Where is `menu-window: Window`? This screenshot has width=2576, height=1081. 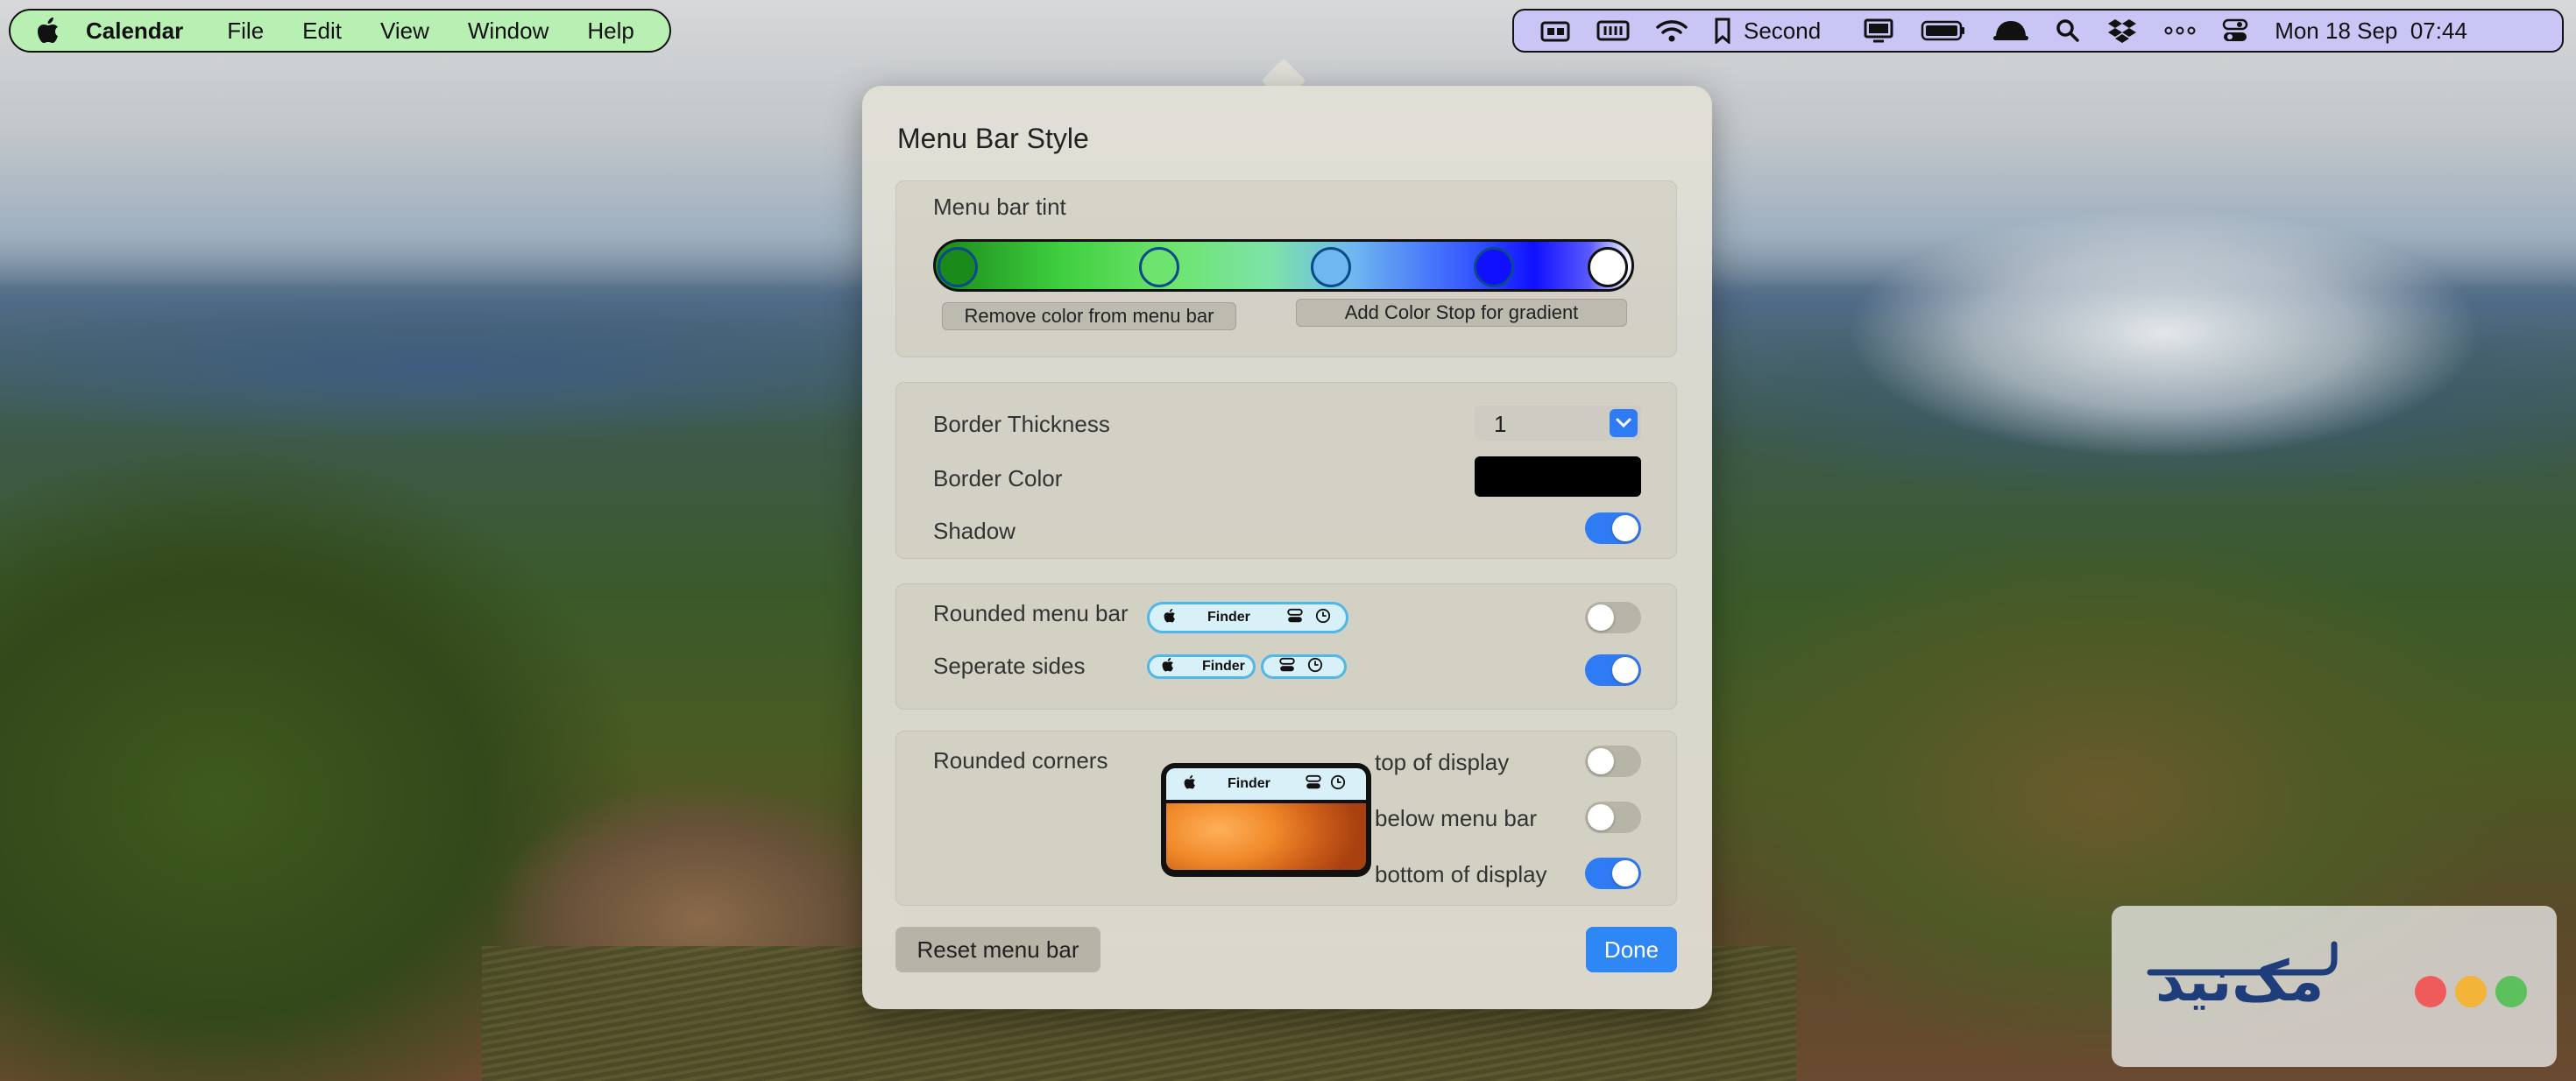 menu-window: Window is located at coordinates (508, 31).